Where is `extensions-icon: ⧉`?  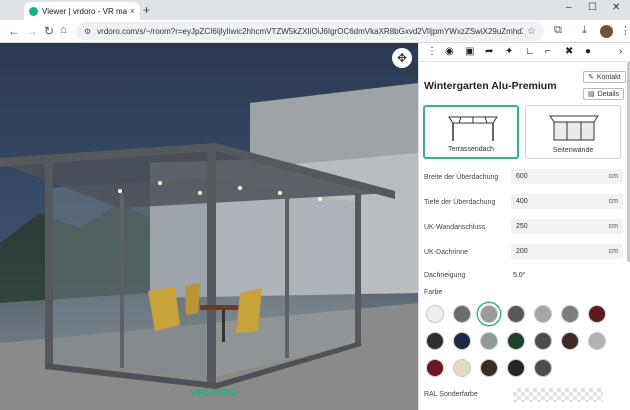
extensions-icon: ⧉ is located at coordinates (558, 30).